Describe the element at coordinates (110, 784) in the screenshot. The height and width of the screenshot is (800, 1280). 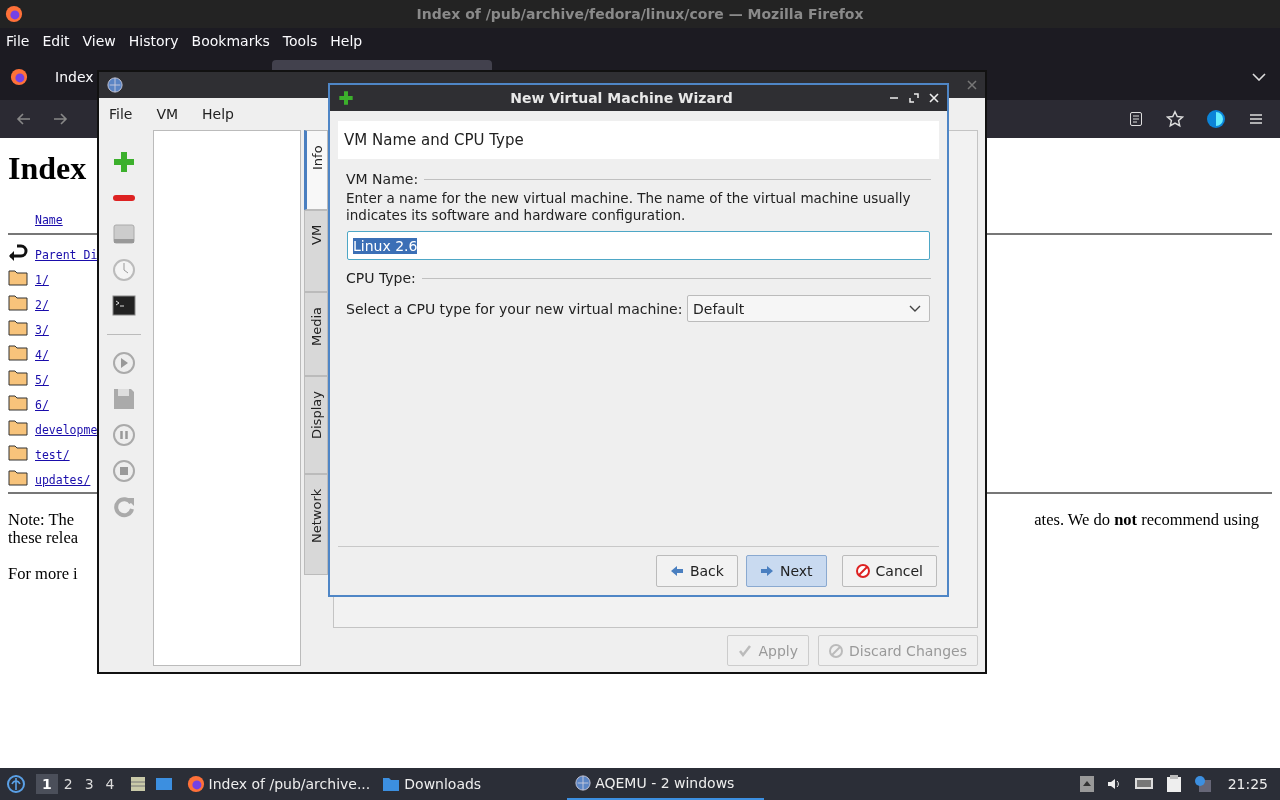
I see `workspace-button: 4` at that location.